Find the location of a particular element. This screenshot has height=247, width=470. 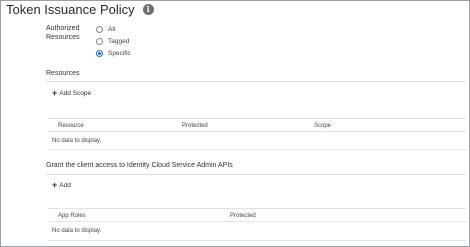

authorized-resources-label: Authorized Resources is located at coordinates (66, 33).